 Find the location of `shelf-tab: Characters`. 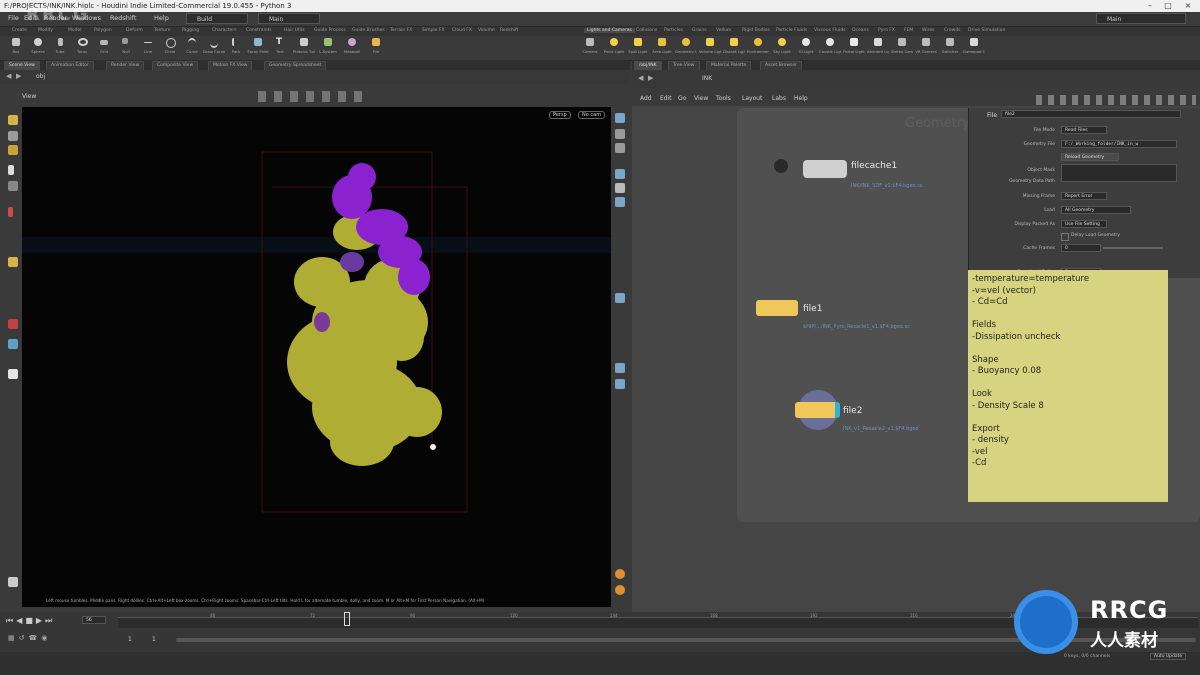

shelf-tab: Characters is located at coordinates (224, 30).